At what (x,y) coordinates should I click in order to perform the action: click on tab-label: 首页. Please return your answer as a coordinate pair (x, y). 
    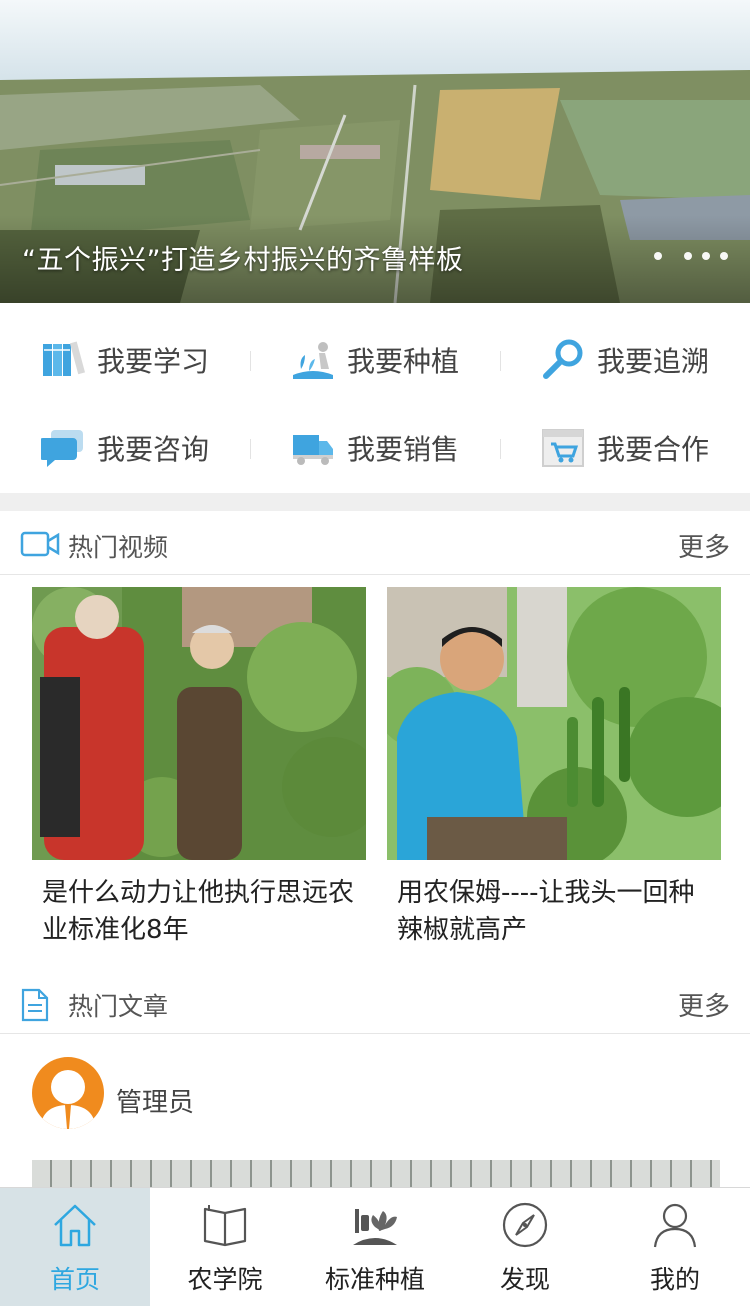
    Looking at the image, I should click on (74, 1279).